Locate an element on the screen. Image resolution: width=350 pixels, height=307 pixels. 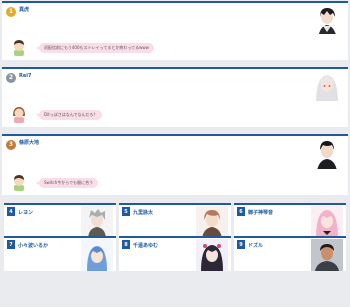
rank-badge-bronze: 3 is located at coordinates (11, 145).